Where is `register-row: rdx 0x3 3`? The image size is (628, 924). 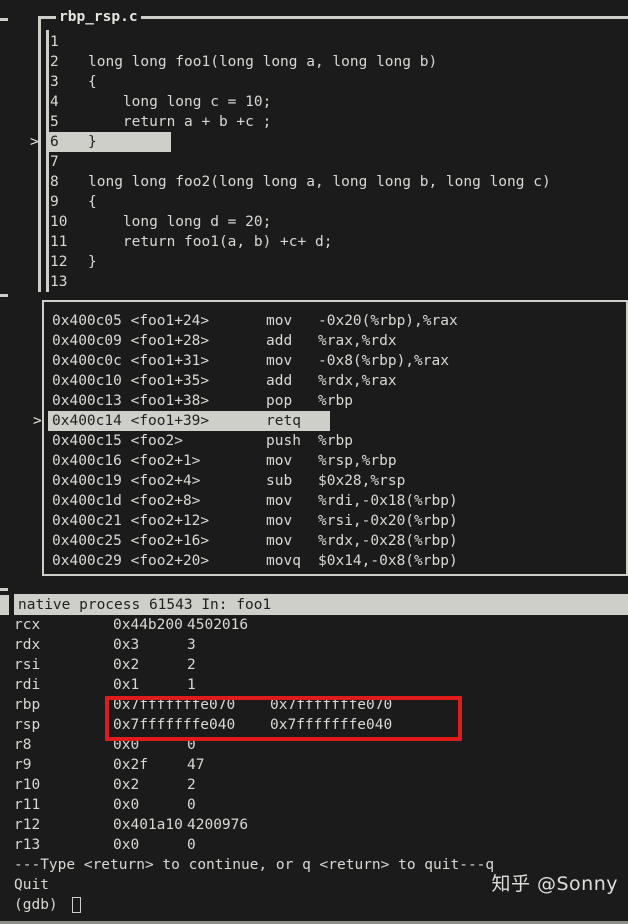 register-row: rdx 0x3 3 is located at coordinates (314, 645).